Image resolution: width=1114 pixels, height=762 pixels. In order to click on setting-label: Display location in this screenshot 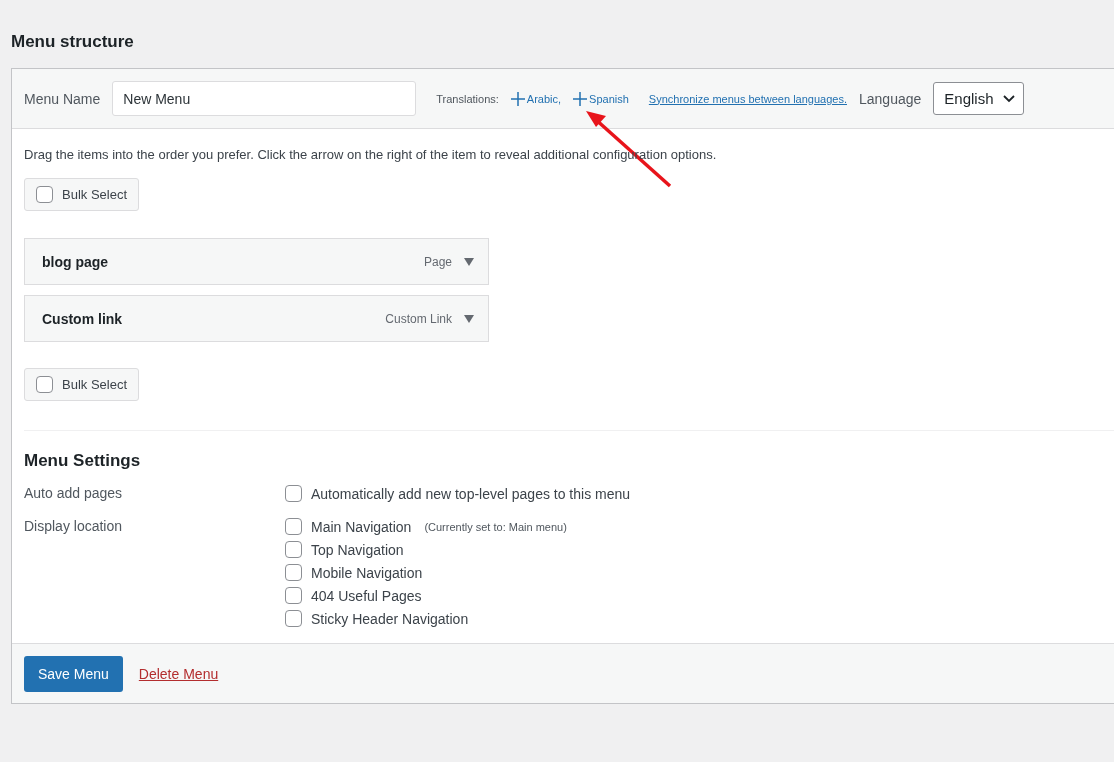, I will do `click(74, 527)`.